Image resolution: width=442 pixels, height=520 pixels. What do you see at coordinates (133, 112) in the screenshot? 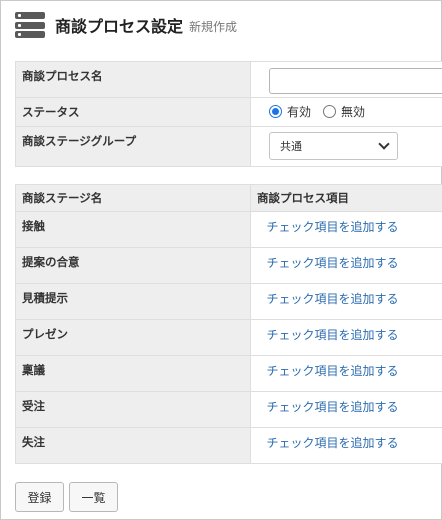
I see `status-label: ステータス` at bounding box center [133, 112].